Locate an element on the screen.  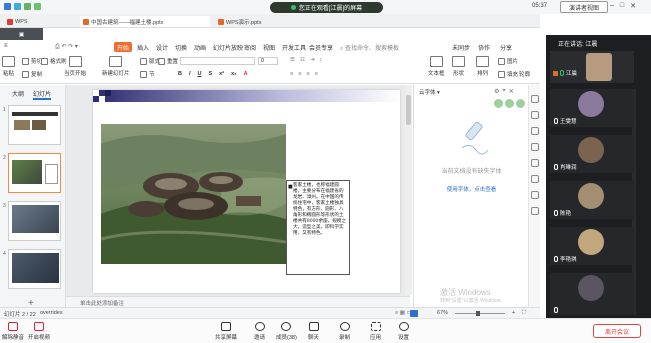
align-center-icon: ≡ is located at coordinates (299, 74).